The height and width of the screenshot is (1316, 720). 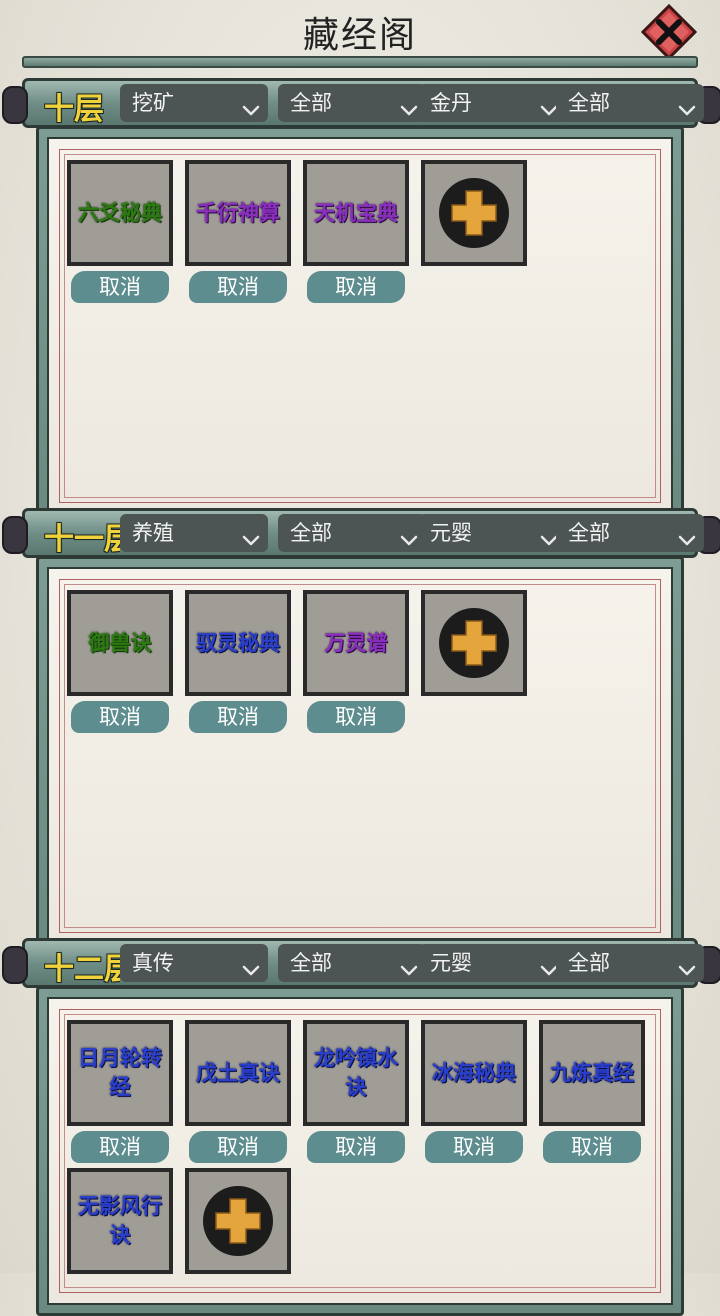 I want to click on book-slot: 无影风行诀, so click(x=120, y=1221).